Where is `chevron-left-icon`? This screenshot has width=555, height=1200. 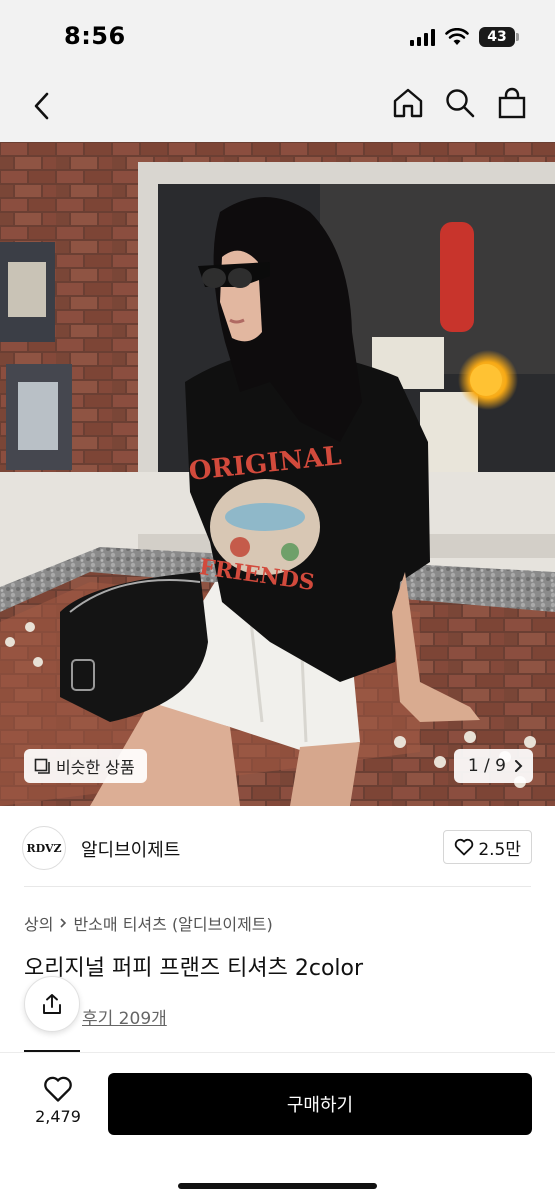 chevron-left-icon is located at coordinates (41, 106).